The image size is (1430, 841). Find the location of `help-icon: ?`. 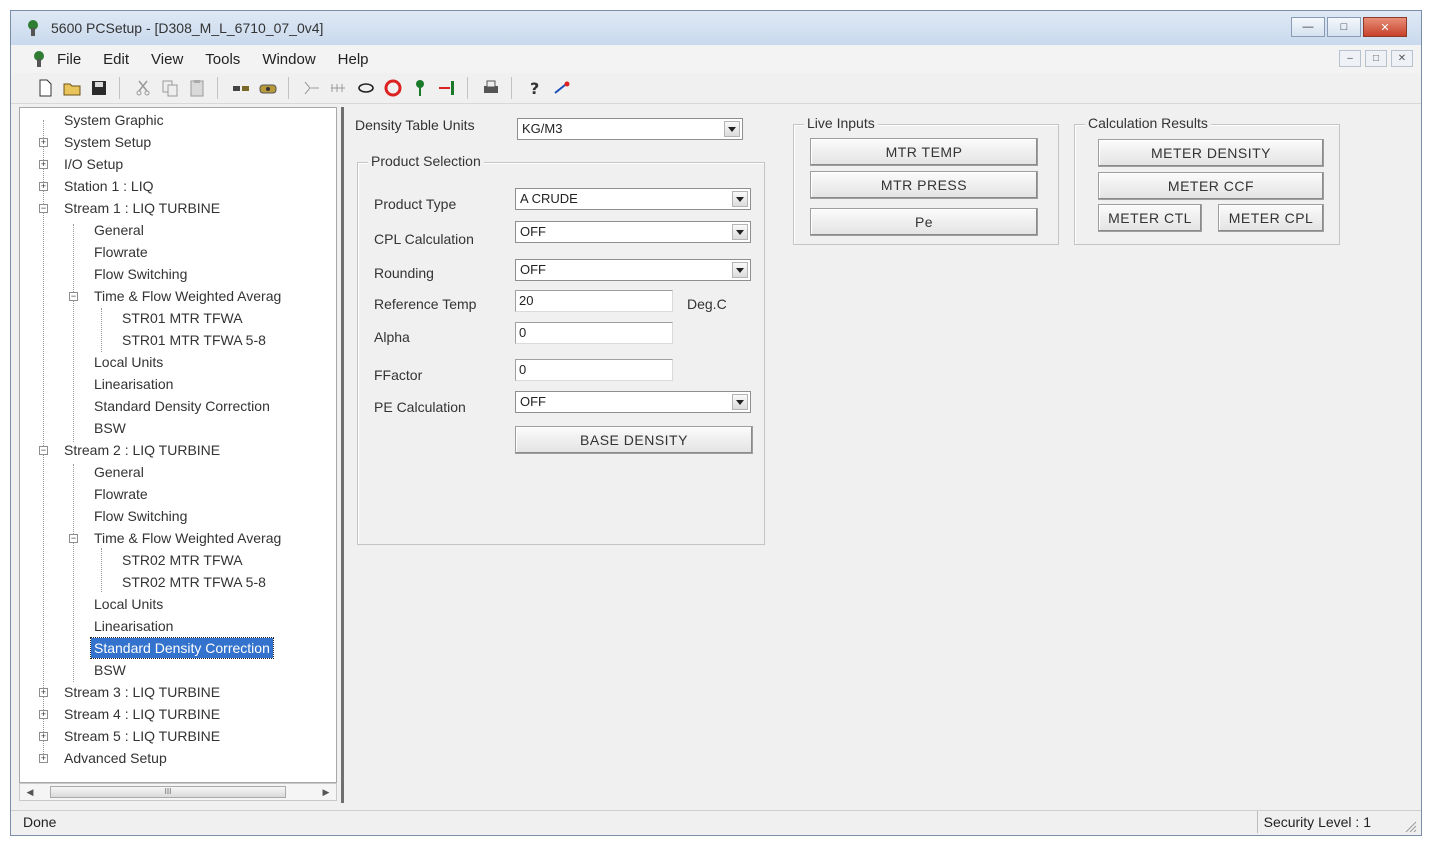

help-icon: ? is located at coordinates (535, 88).